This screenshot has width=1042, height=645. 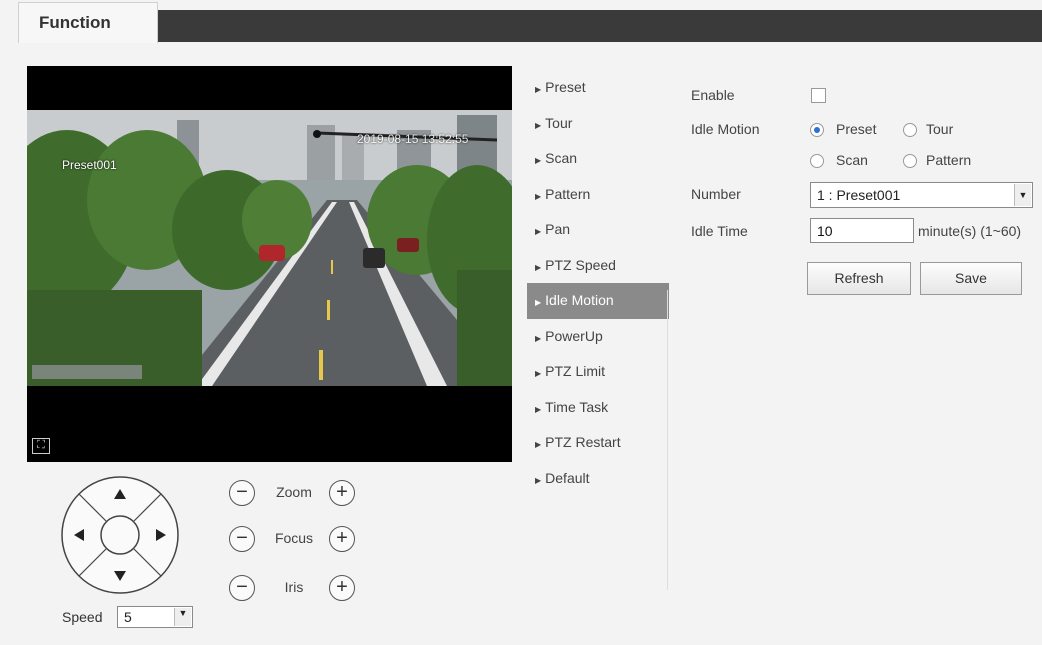 I want to click on menu-item-label: Pan, so click(x=558, y=229).